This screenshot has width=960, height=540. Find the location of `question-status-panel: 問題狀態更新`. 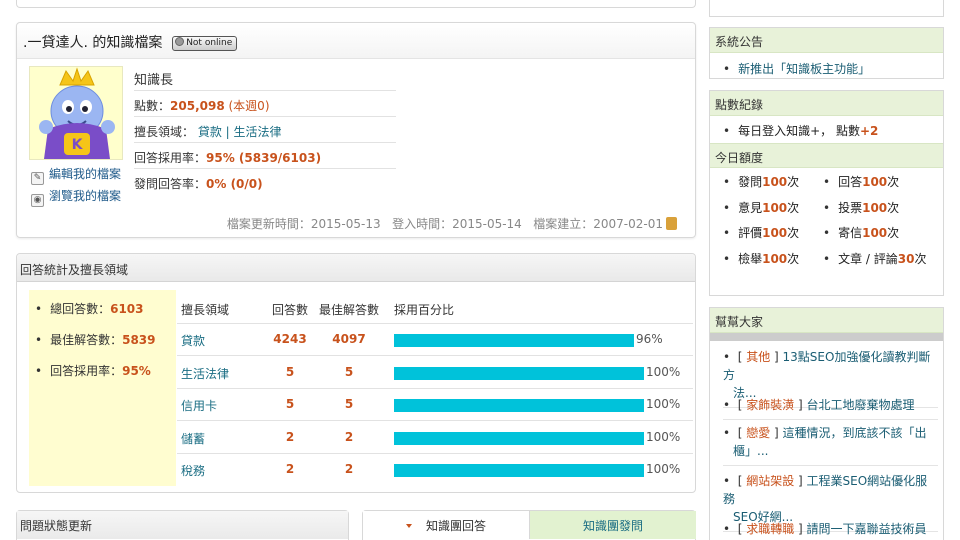

question-status-panel: 問題狀態更新 is located at coordinates (182, 525).